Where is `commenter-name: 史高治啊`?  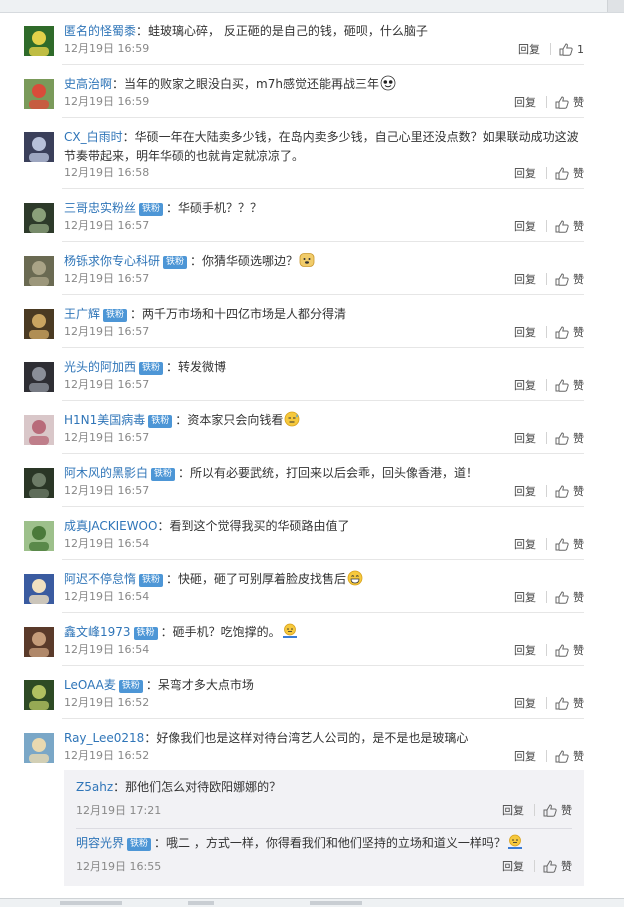 commenter-name: 史高治啊 is located at coordinates (88, 84).